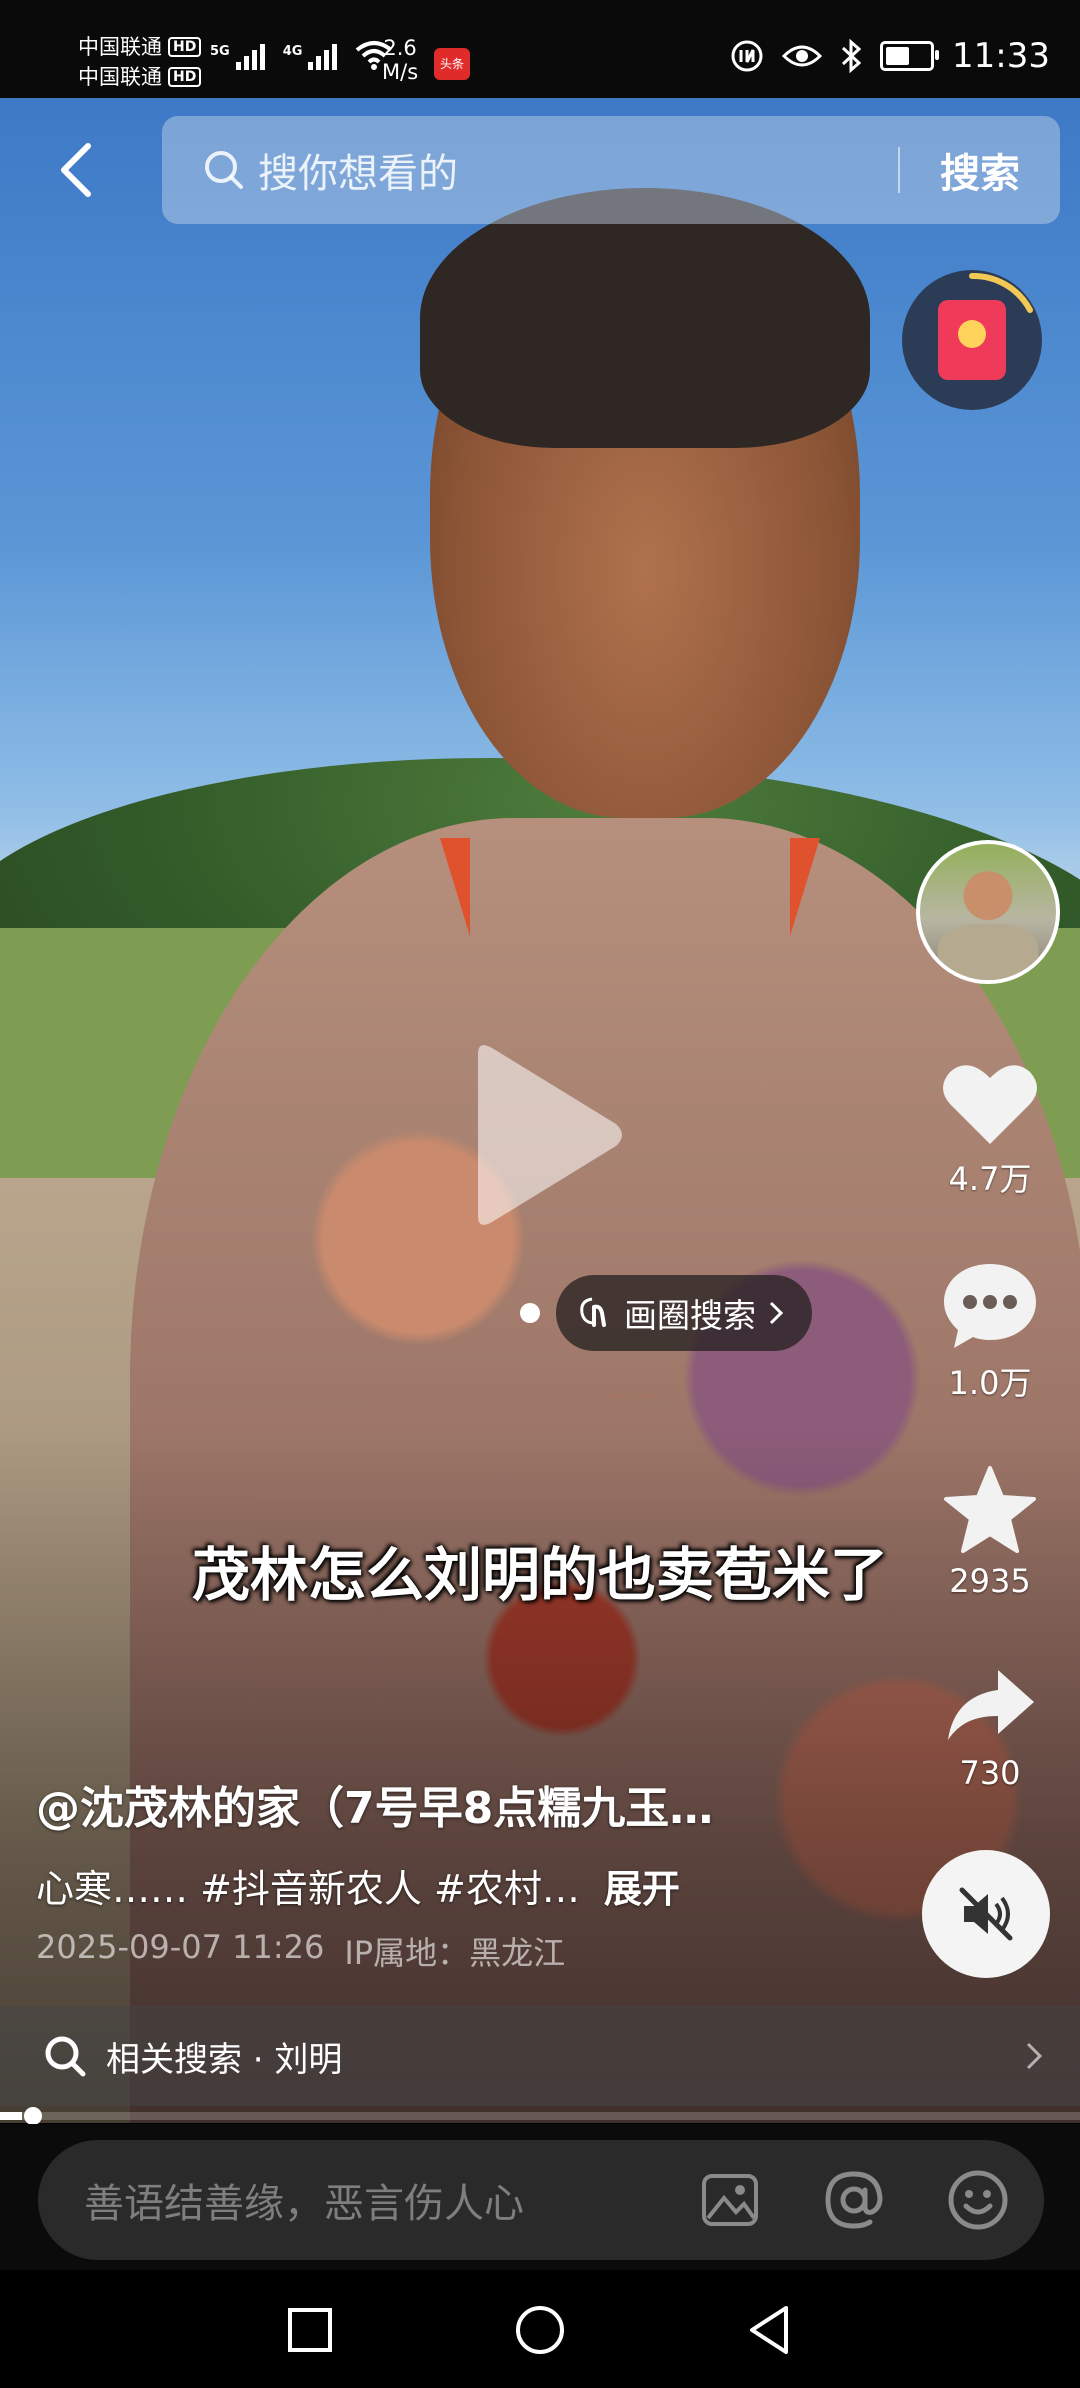 The width and height of the screenshot is (1080, 2388). I want to click on play-icon, so click(543, 1135).